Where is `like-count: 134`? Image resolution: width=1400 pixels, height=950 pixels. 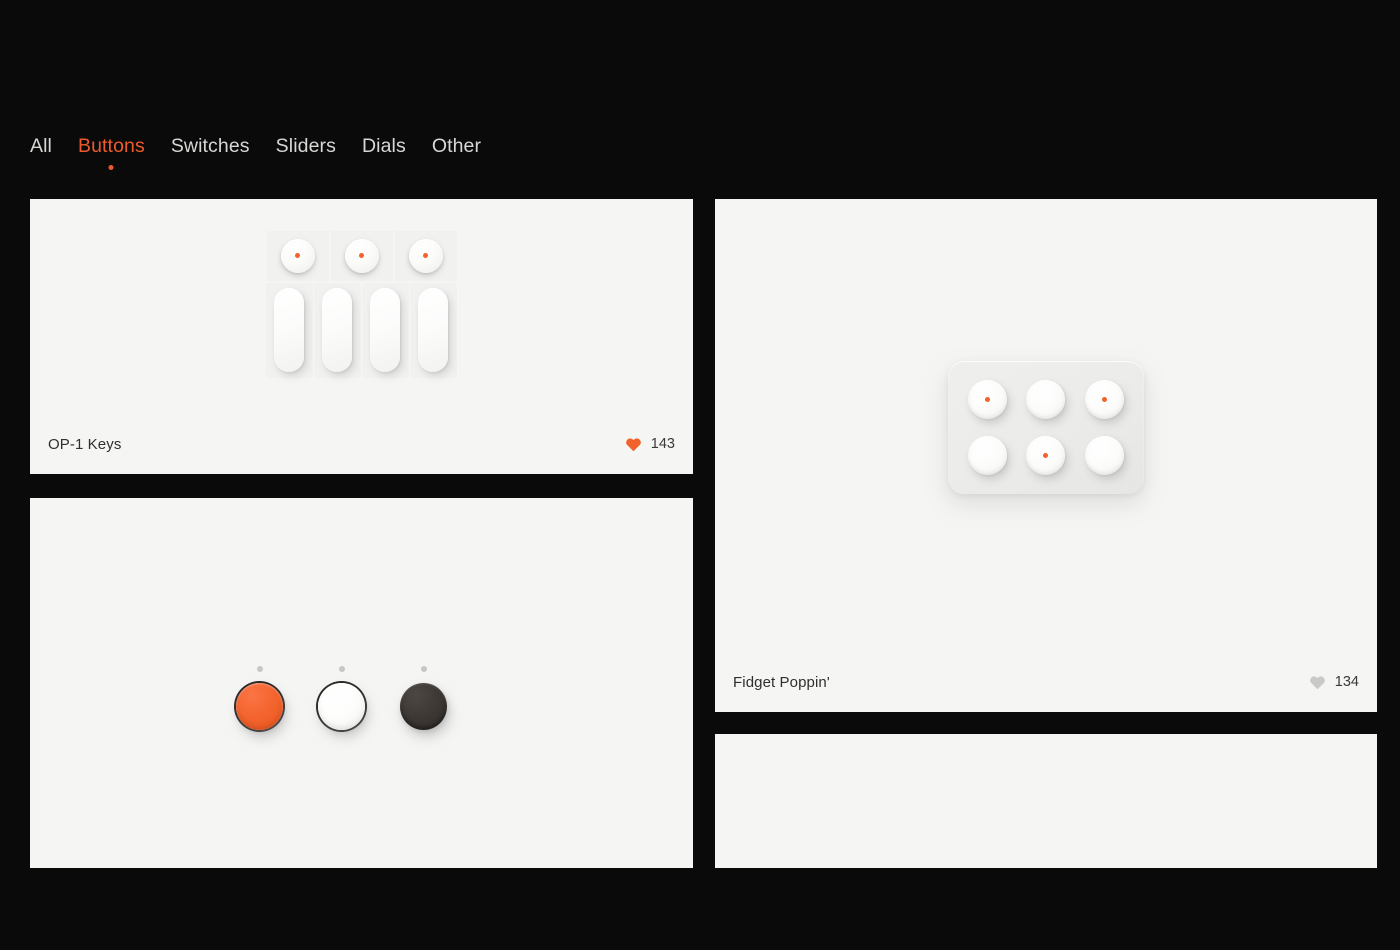
like-count: 134 is located at coordinates (1346, 682).